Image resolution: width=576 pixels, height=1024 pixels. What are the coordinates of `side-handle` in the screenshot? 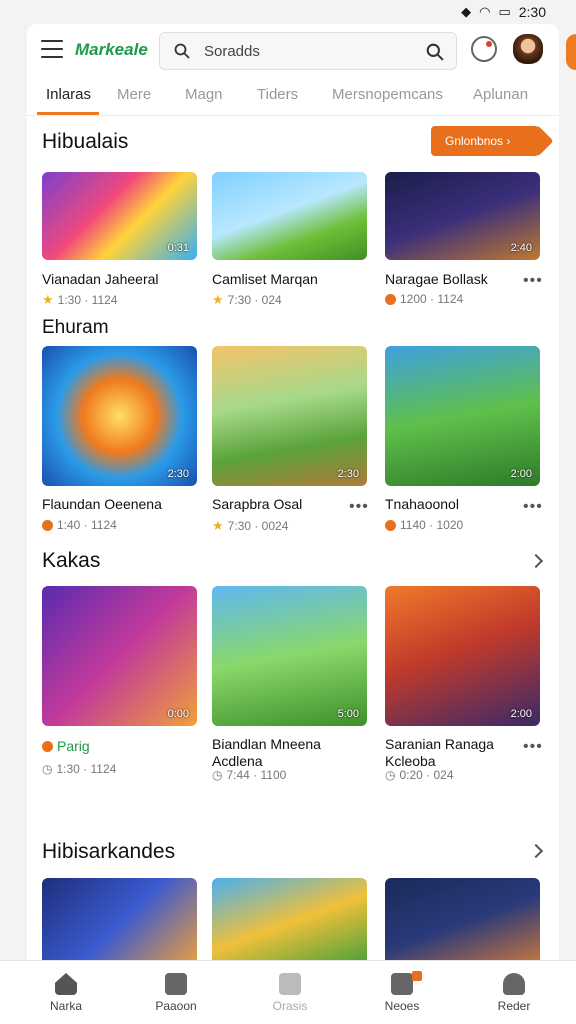 It's located at (571, 52).